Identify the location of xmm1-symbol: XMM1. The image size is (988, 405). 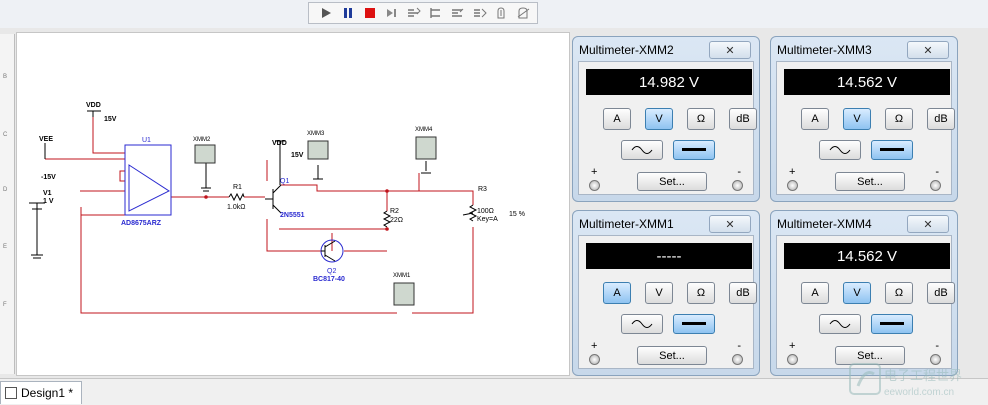
(404, 289).